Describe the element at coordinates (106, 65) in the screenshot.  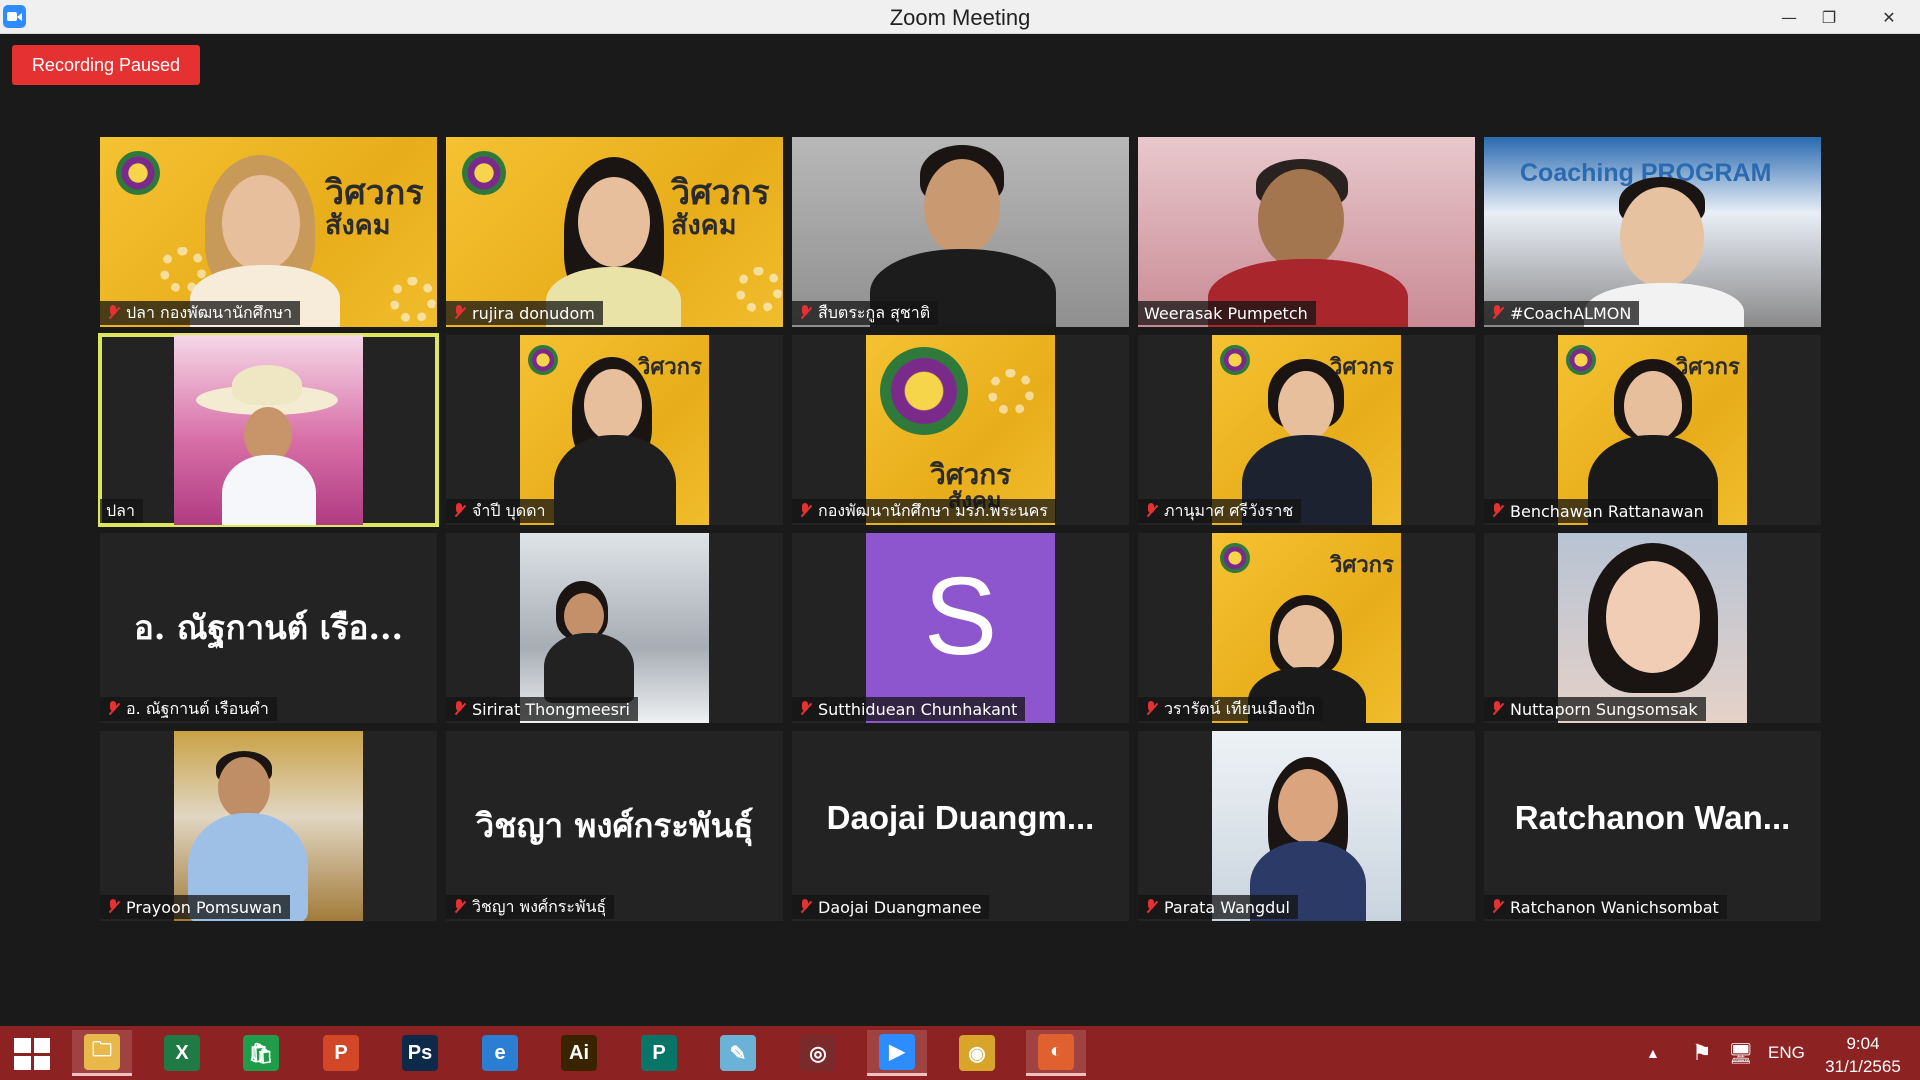
I see `recording-paused-badge: Recording Paused` at that location.